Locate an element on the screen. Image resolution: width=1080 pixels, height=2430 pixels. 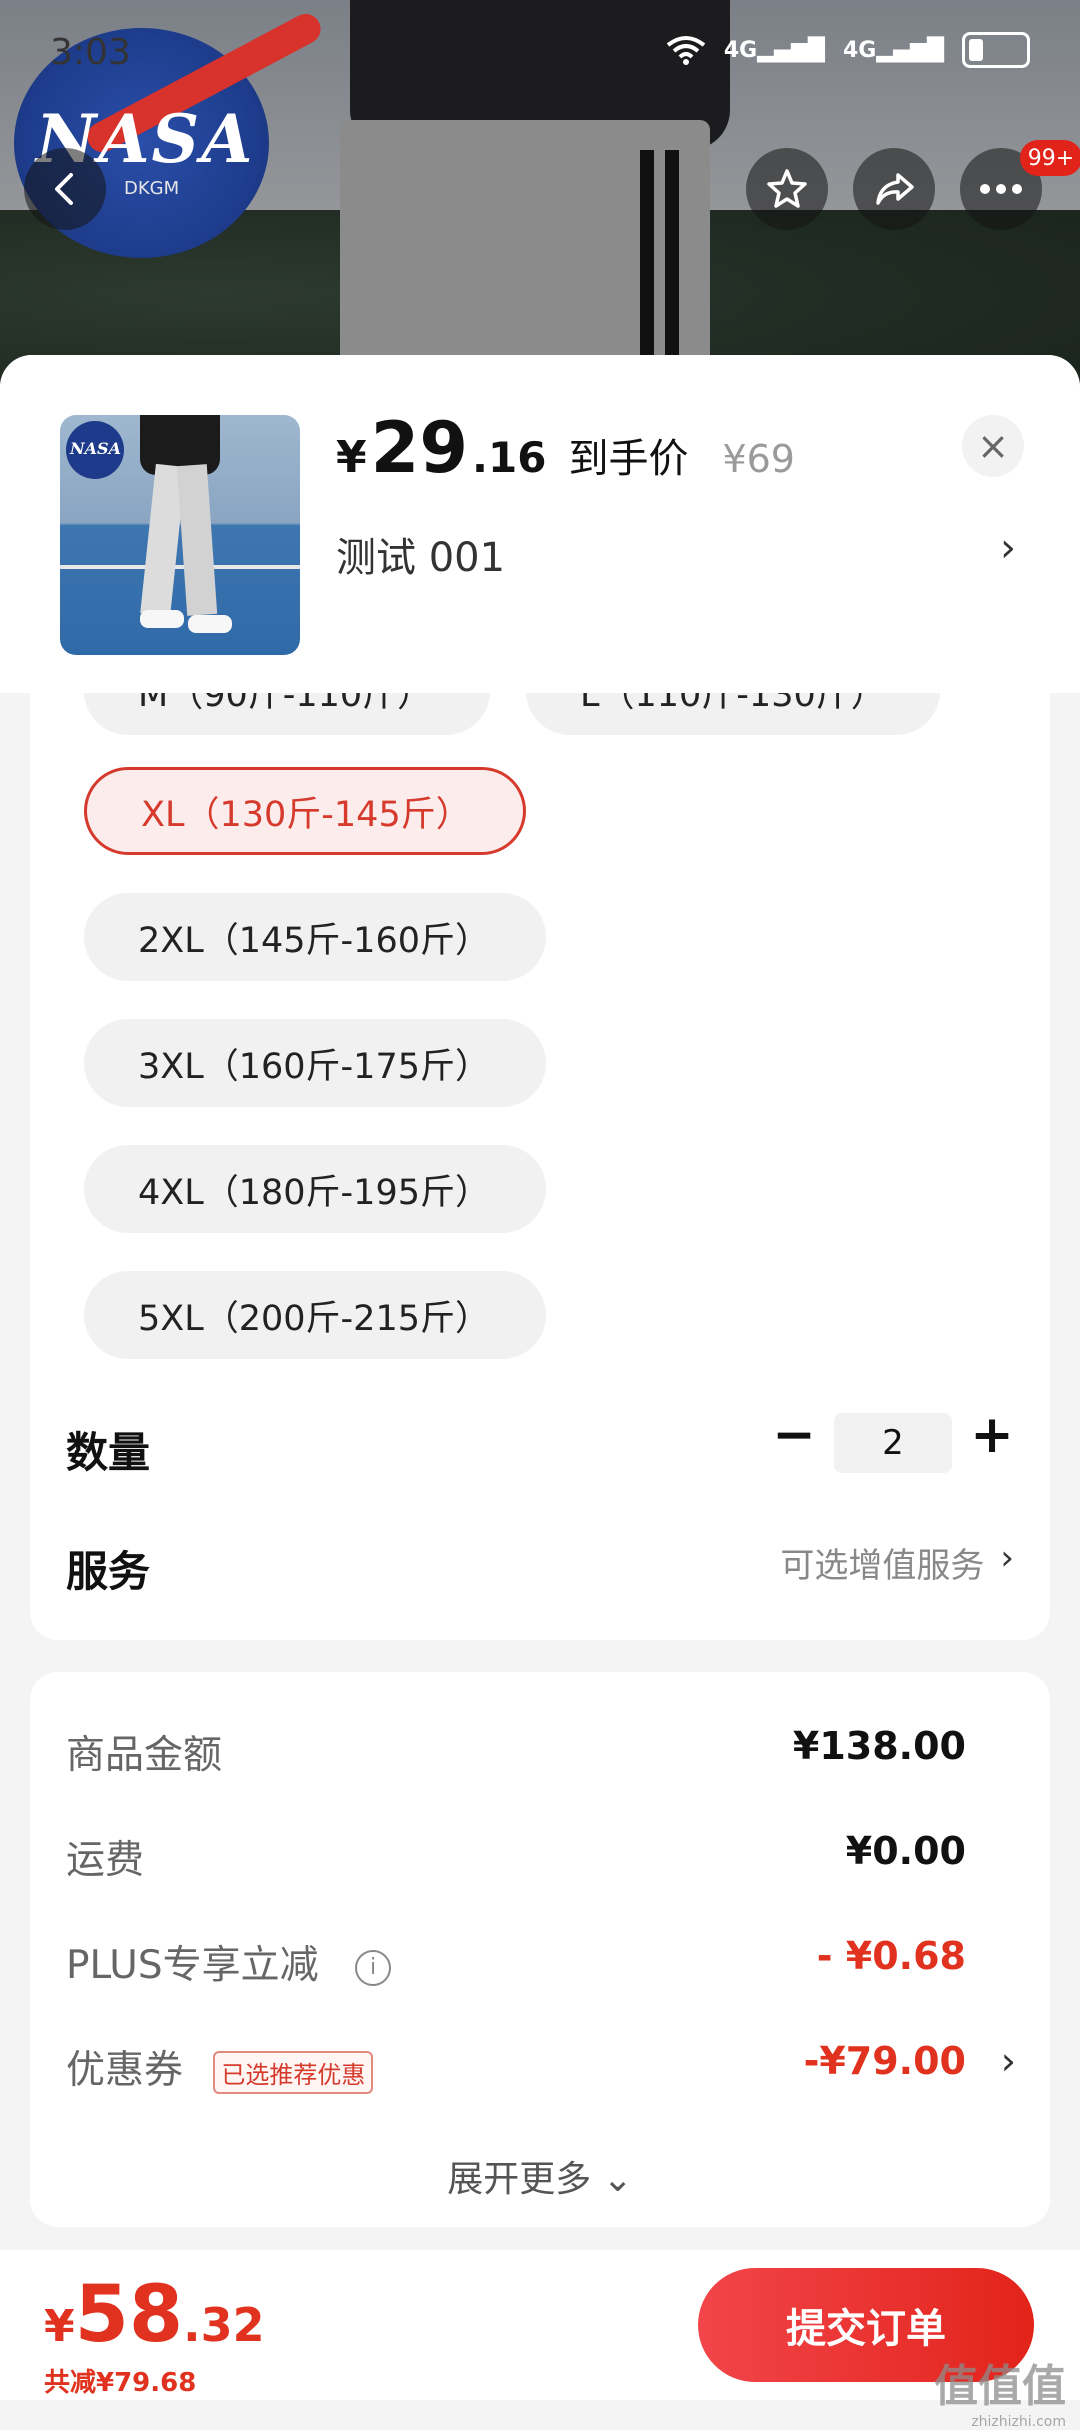
summary-row-plus-discount: PLUS专享立减 i - ¥0.68 is located at coordinates (541, 1964).